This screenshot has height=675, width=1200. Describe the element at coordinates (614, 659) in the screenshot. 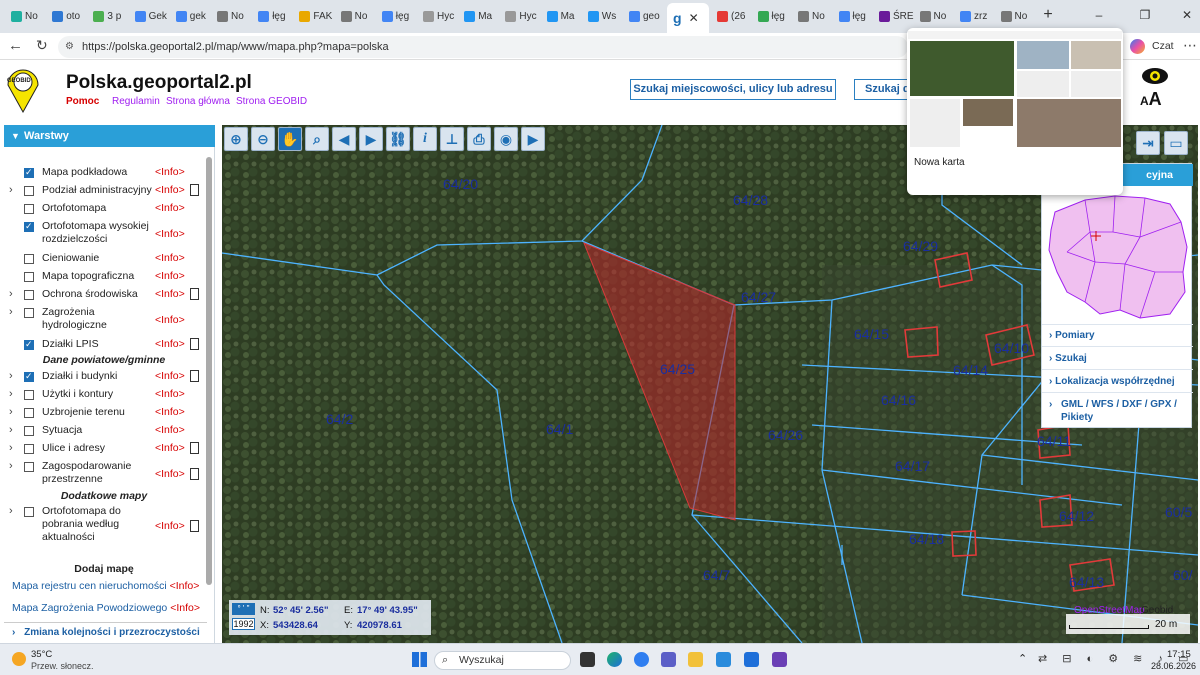

I see `edge-icon` at that location.